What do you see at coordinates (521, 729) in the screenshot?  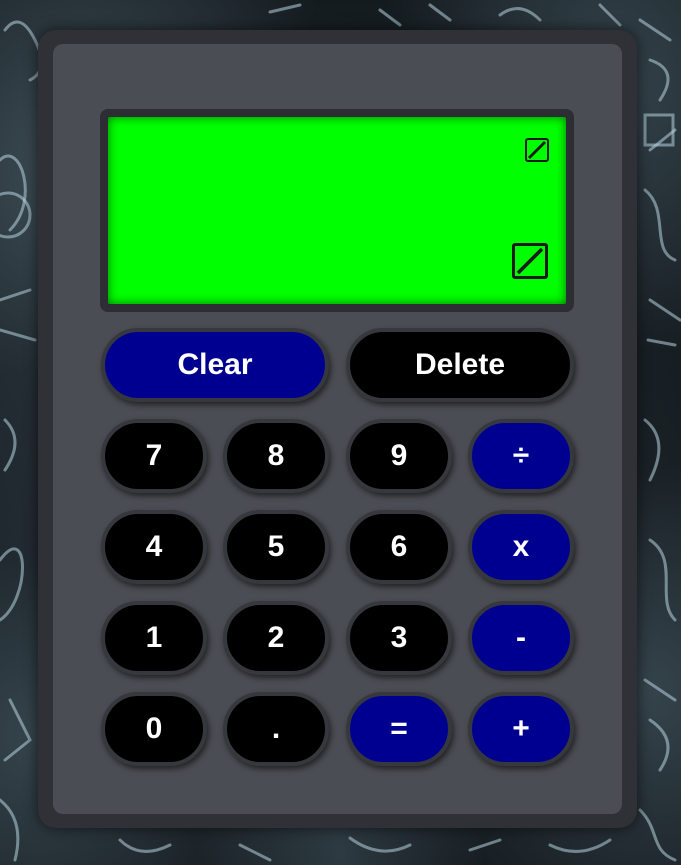 I see `add-button: +` at bounding box center [521, 729].